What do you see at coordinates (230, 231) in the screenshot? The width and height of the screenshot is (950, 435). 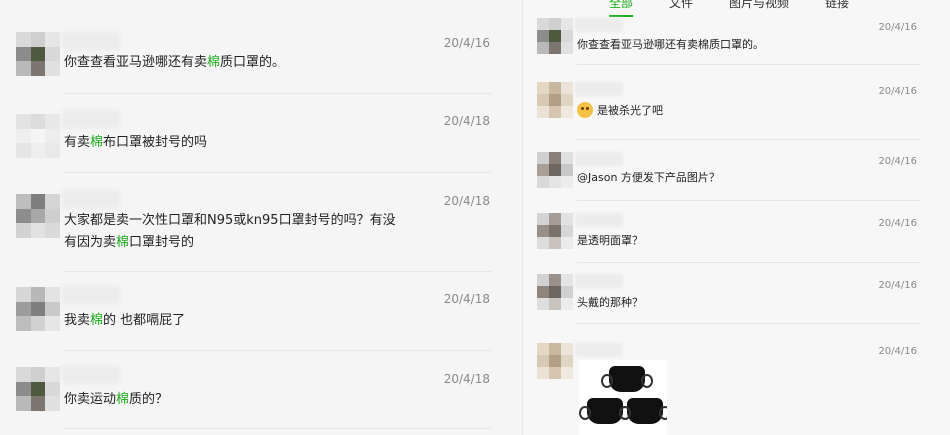 I see `message-text: 大家都是卖一次性口罩和N95或kn95口罩封号的吗？有没 有因为卖棉口罩封号的` at bounding box center [230, 231].